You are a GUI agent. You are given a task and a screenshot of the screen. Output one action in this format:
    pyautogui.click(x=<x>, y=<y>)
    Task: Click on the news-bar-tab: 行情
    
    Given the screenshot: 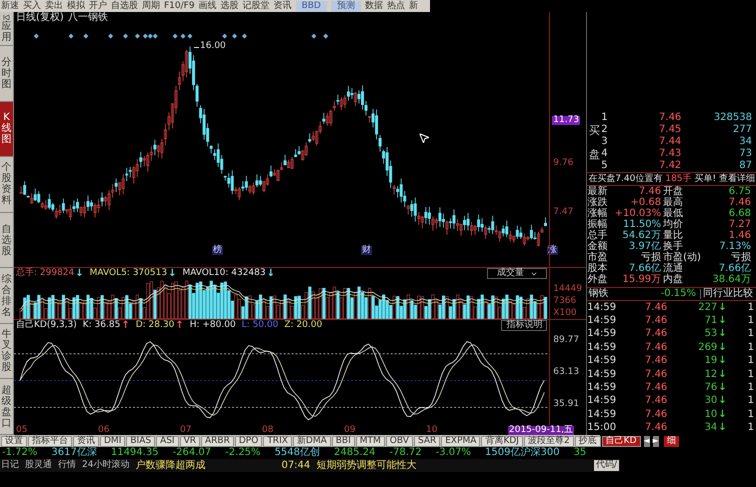 What is the action you would take?
    pyautogui.click(x=67, y=465)
    